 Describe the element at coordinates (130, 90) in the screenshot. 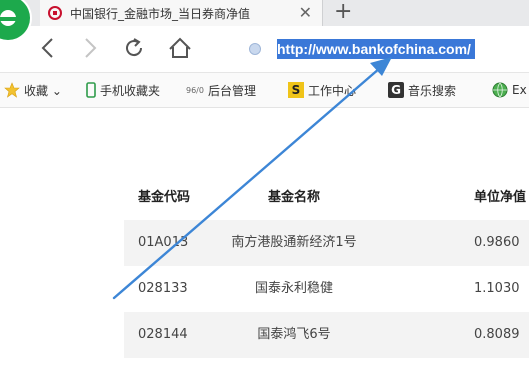

I see `bookmark-label: 手机收藏夹` at that location.